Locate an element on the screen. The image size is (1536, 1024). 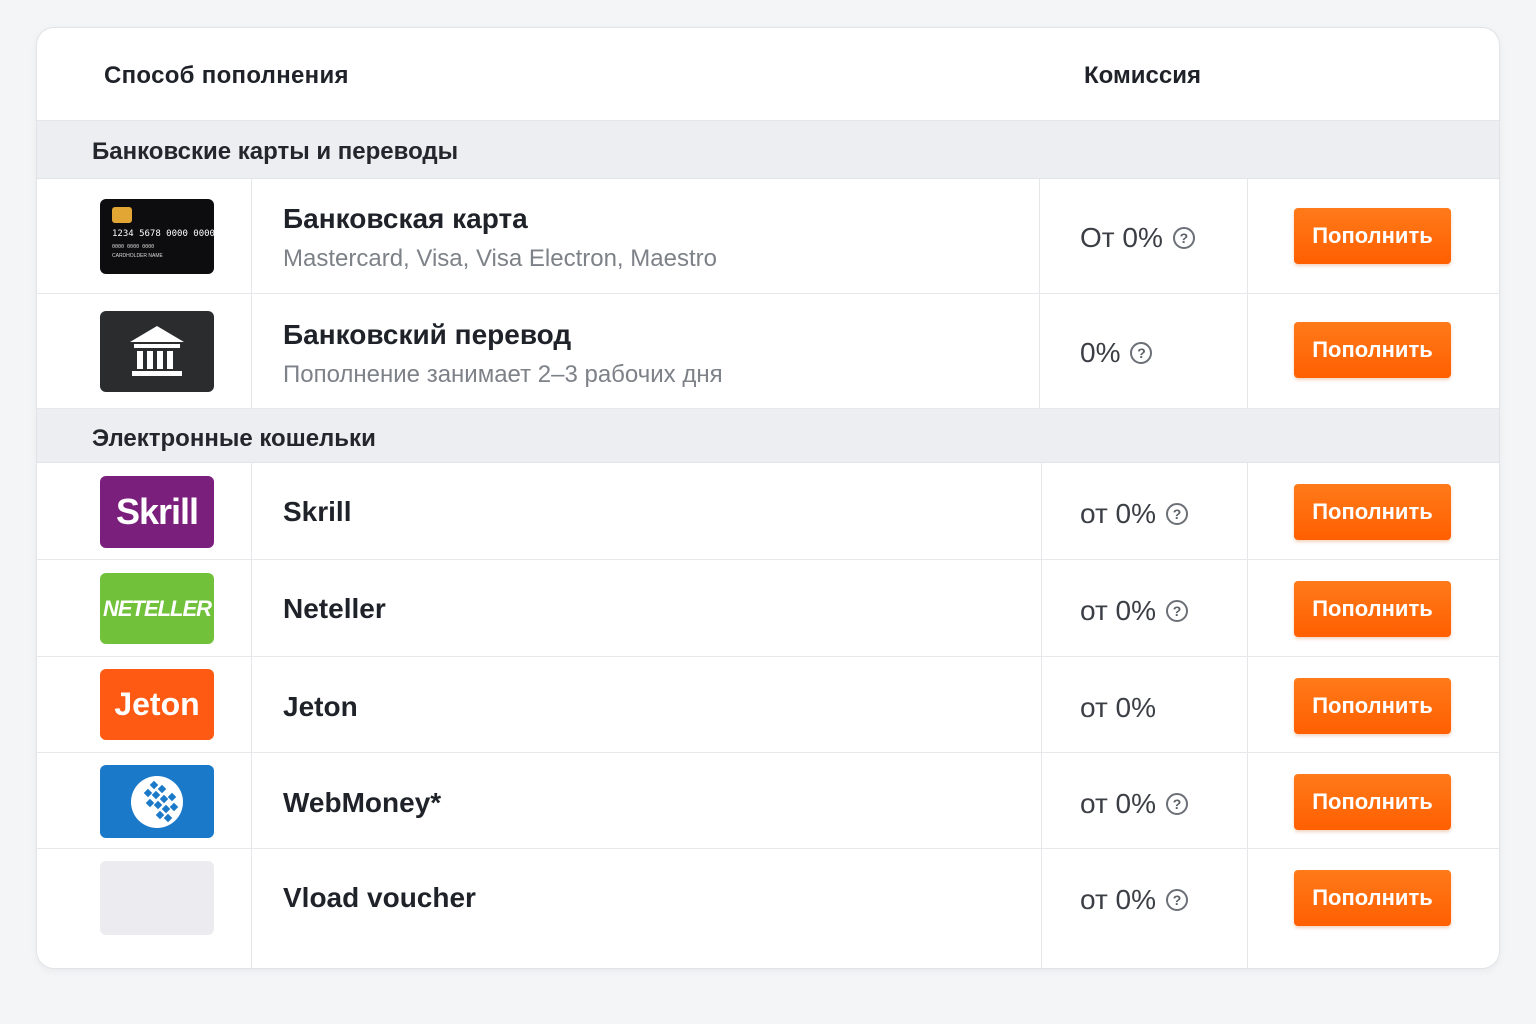
row-webmoney: WebMoney* от 0% ? Пополнить is located at coordinates (768, 801).